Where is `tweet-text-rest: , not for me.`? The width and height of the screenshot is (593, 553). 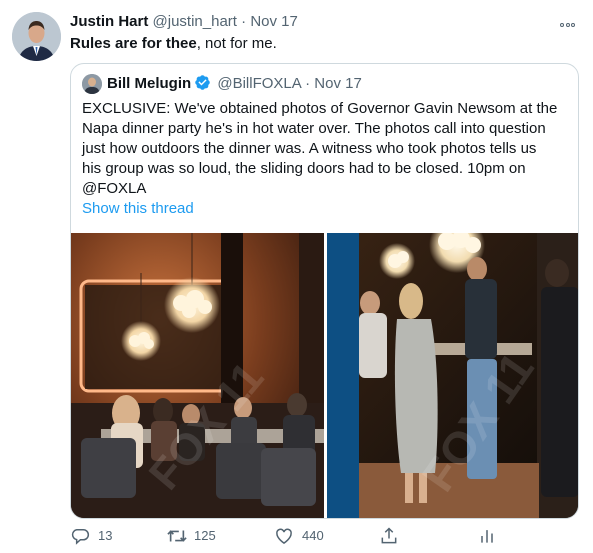
tweet-text-rest: , not for me. is located at coordinates (236, 43).